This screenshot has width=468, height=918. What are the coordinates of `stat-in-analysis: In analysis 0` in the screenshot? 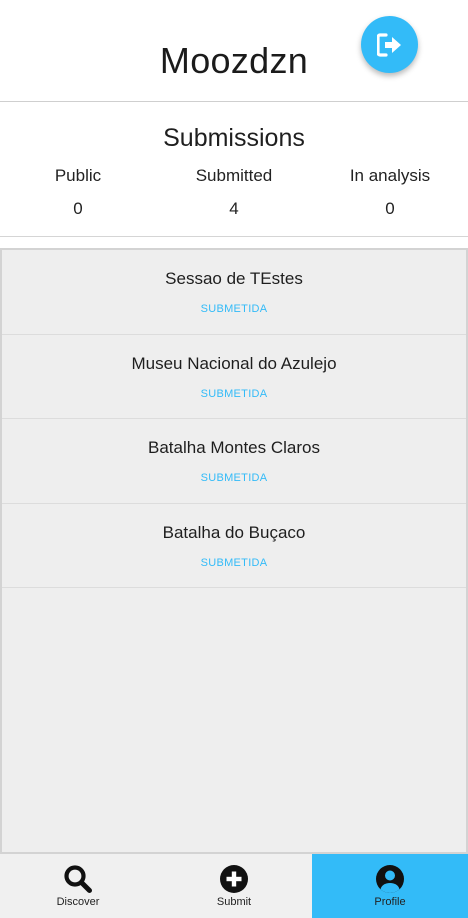 It's located at (390, 192).